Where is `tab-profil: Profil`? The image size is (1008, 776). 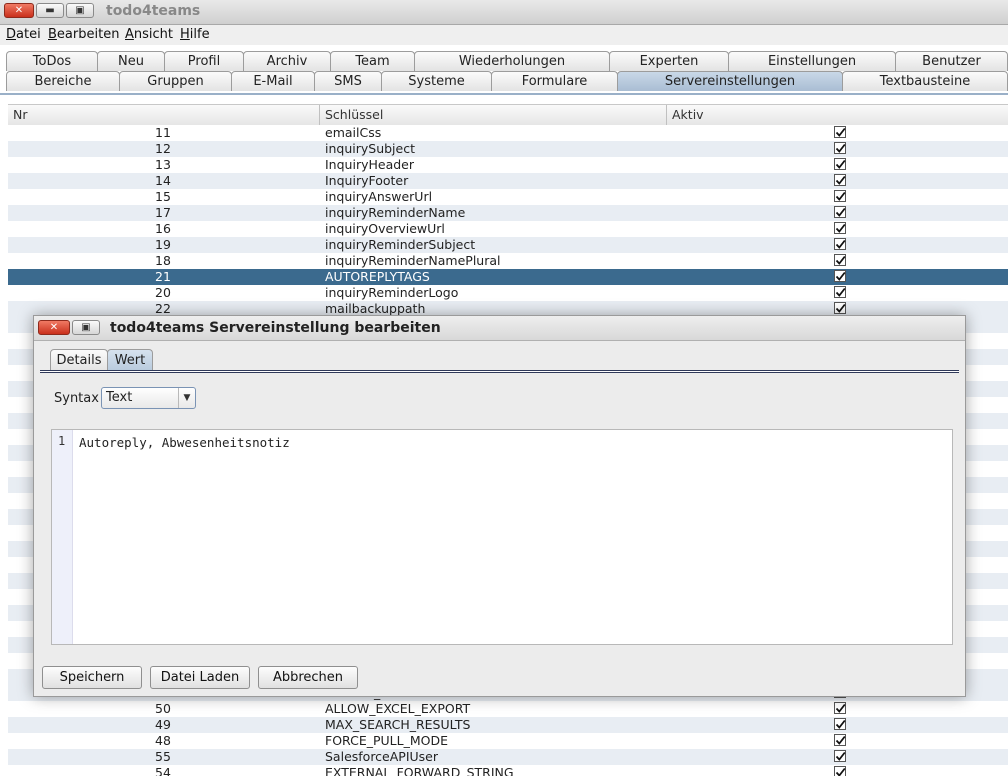 tab-profil: Profil is located at coordinates (204, 61).